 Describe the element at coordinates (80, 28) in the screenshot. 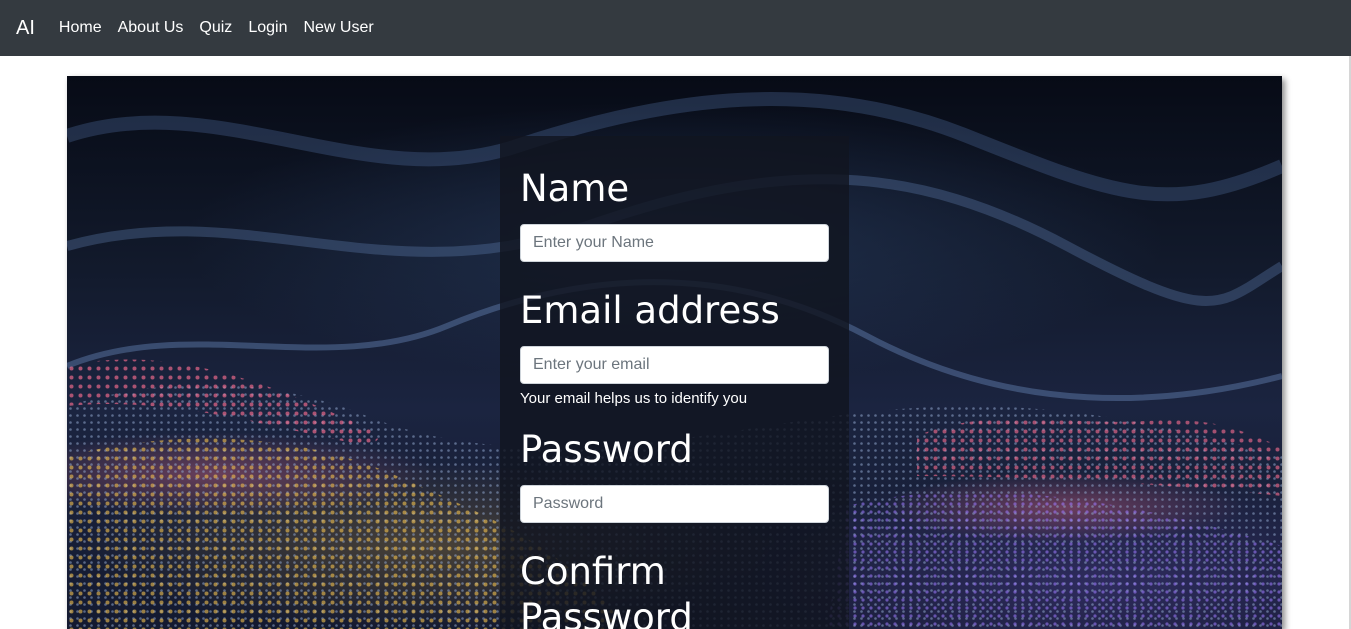

I see `nav-home: Home` at that location.